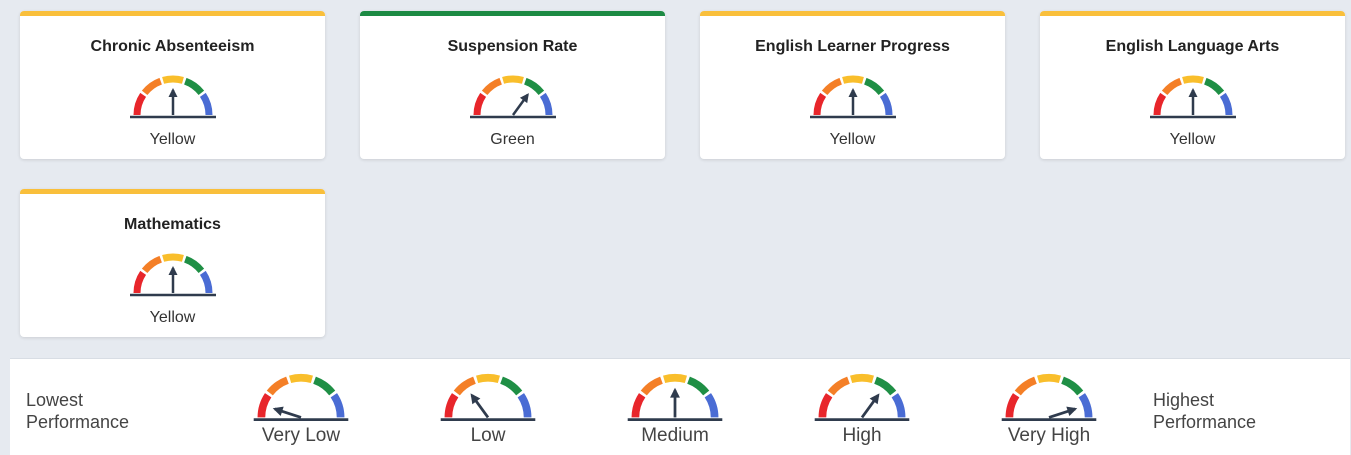 Image resolution: width=1351 pixels, height=455 pixels. I want to click on gauge-icon-very-high, so click(1049, 397).